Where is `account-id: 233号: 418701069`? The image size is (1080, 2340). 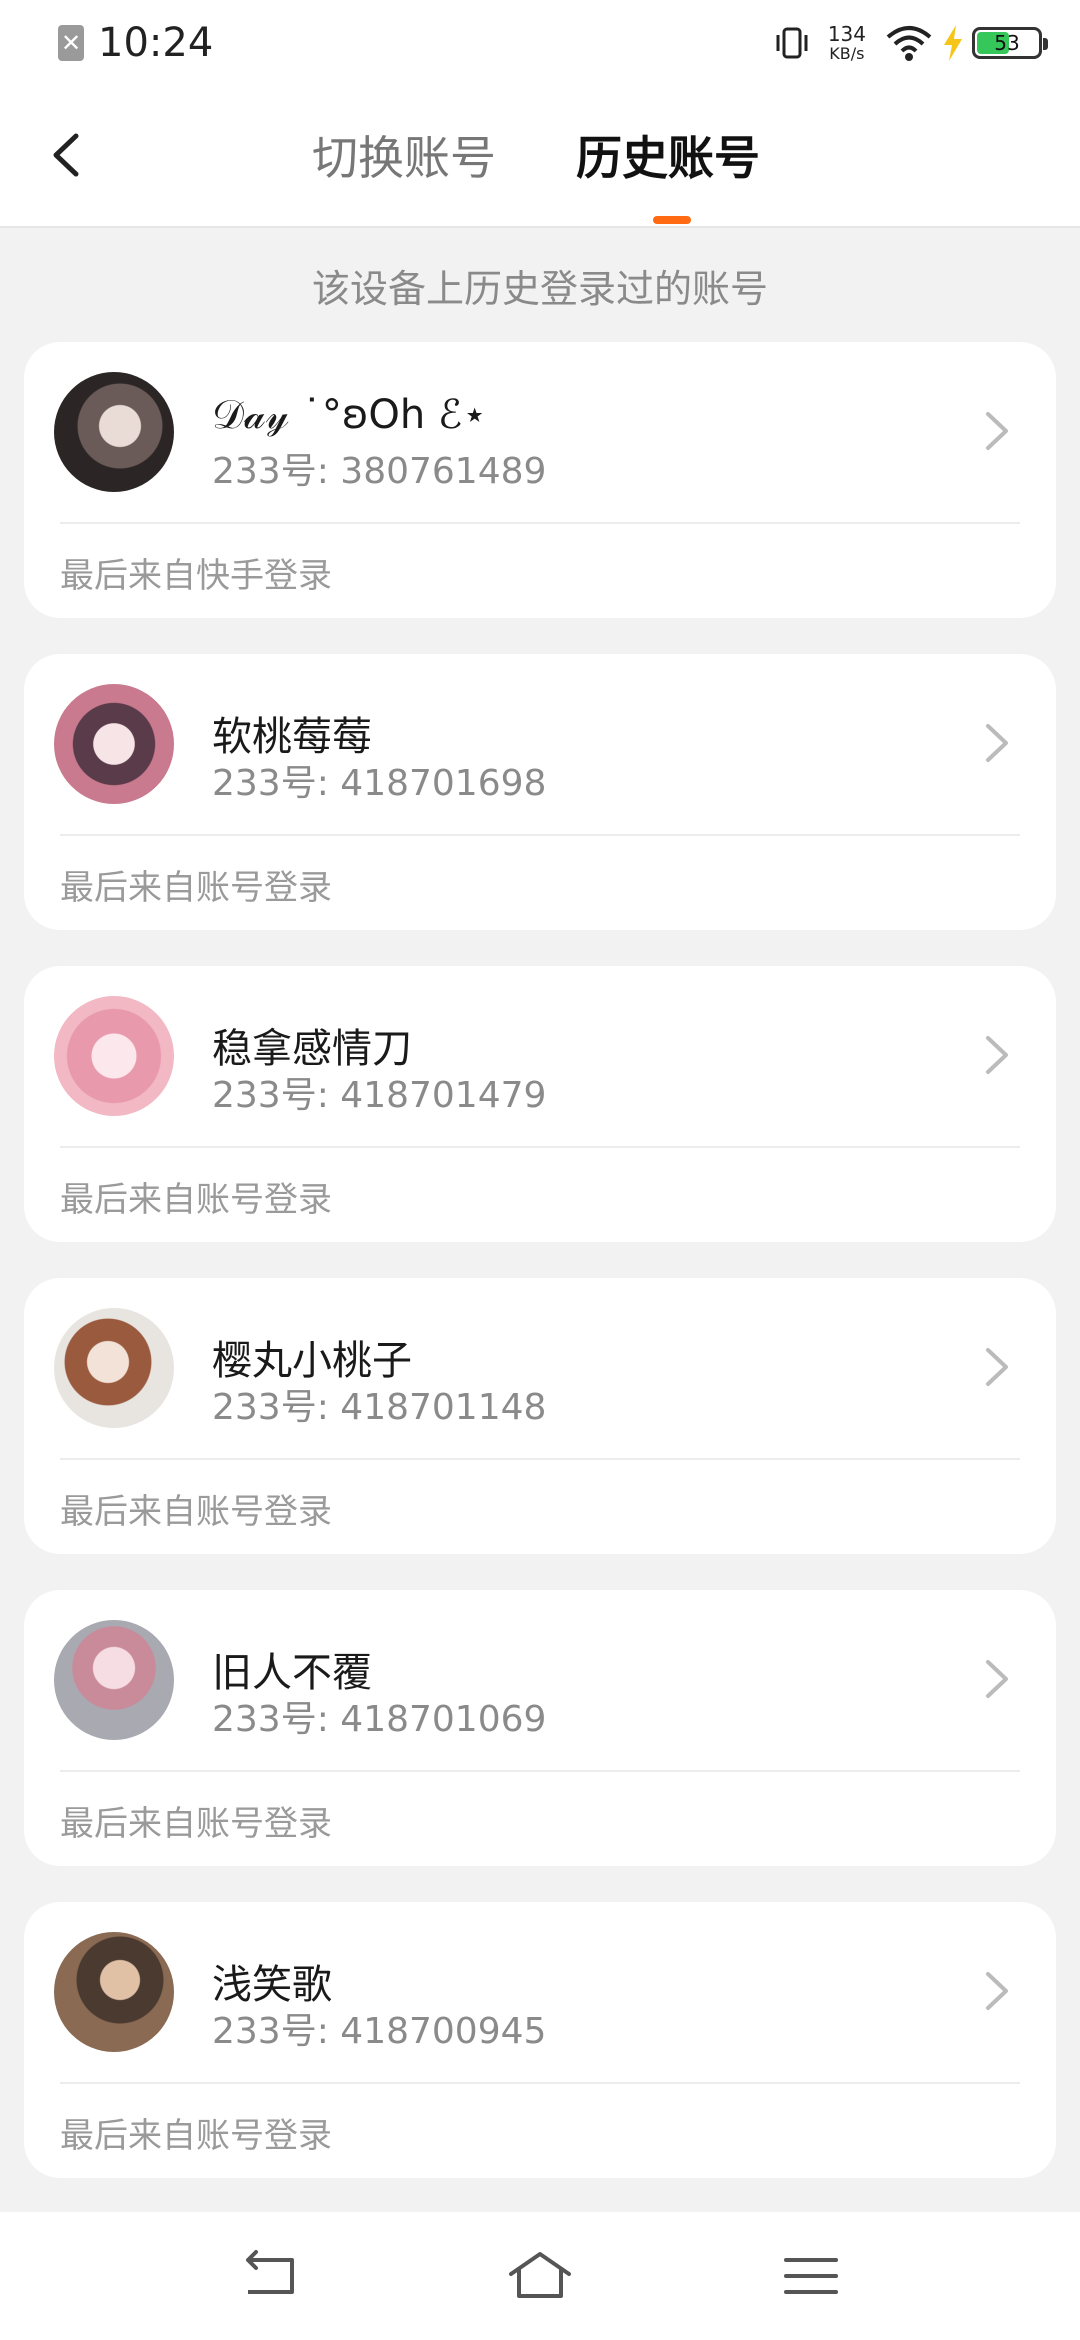 account-id: 233号: 418701069 is located at coordinates (379, 1719).